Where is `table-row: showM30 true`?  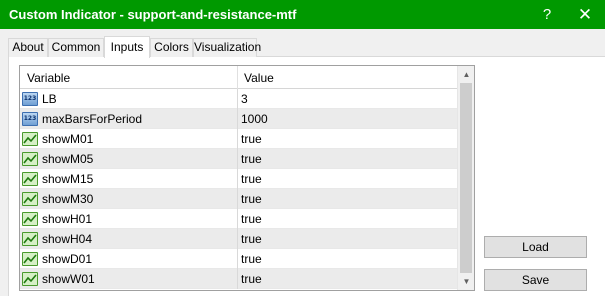 table-row: showM30 true is located at coordinates (238, 199).